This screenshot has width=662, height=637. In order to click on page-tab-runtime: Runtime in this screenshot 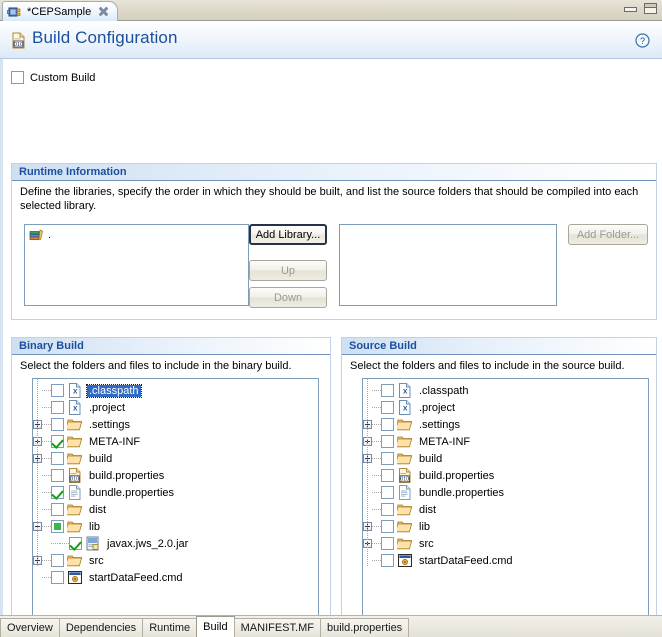, I will do `click(170, 627)`.